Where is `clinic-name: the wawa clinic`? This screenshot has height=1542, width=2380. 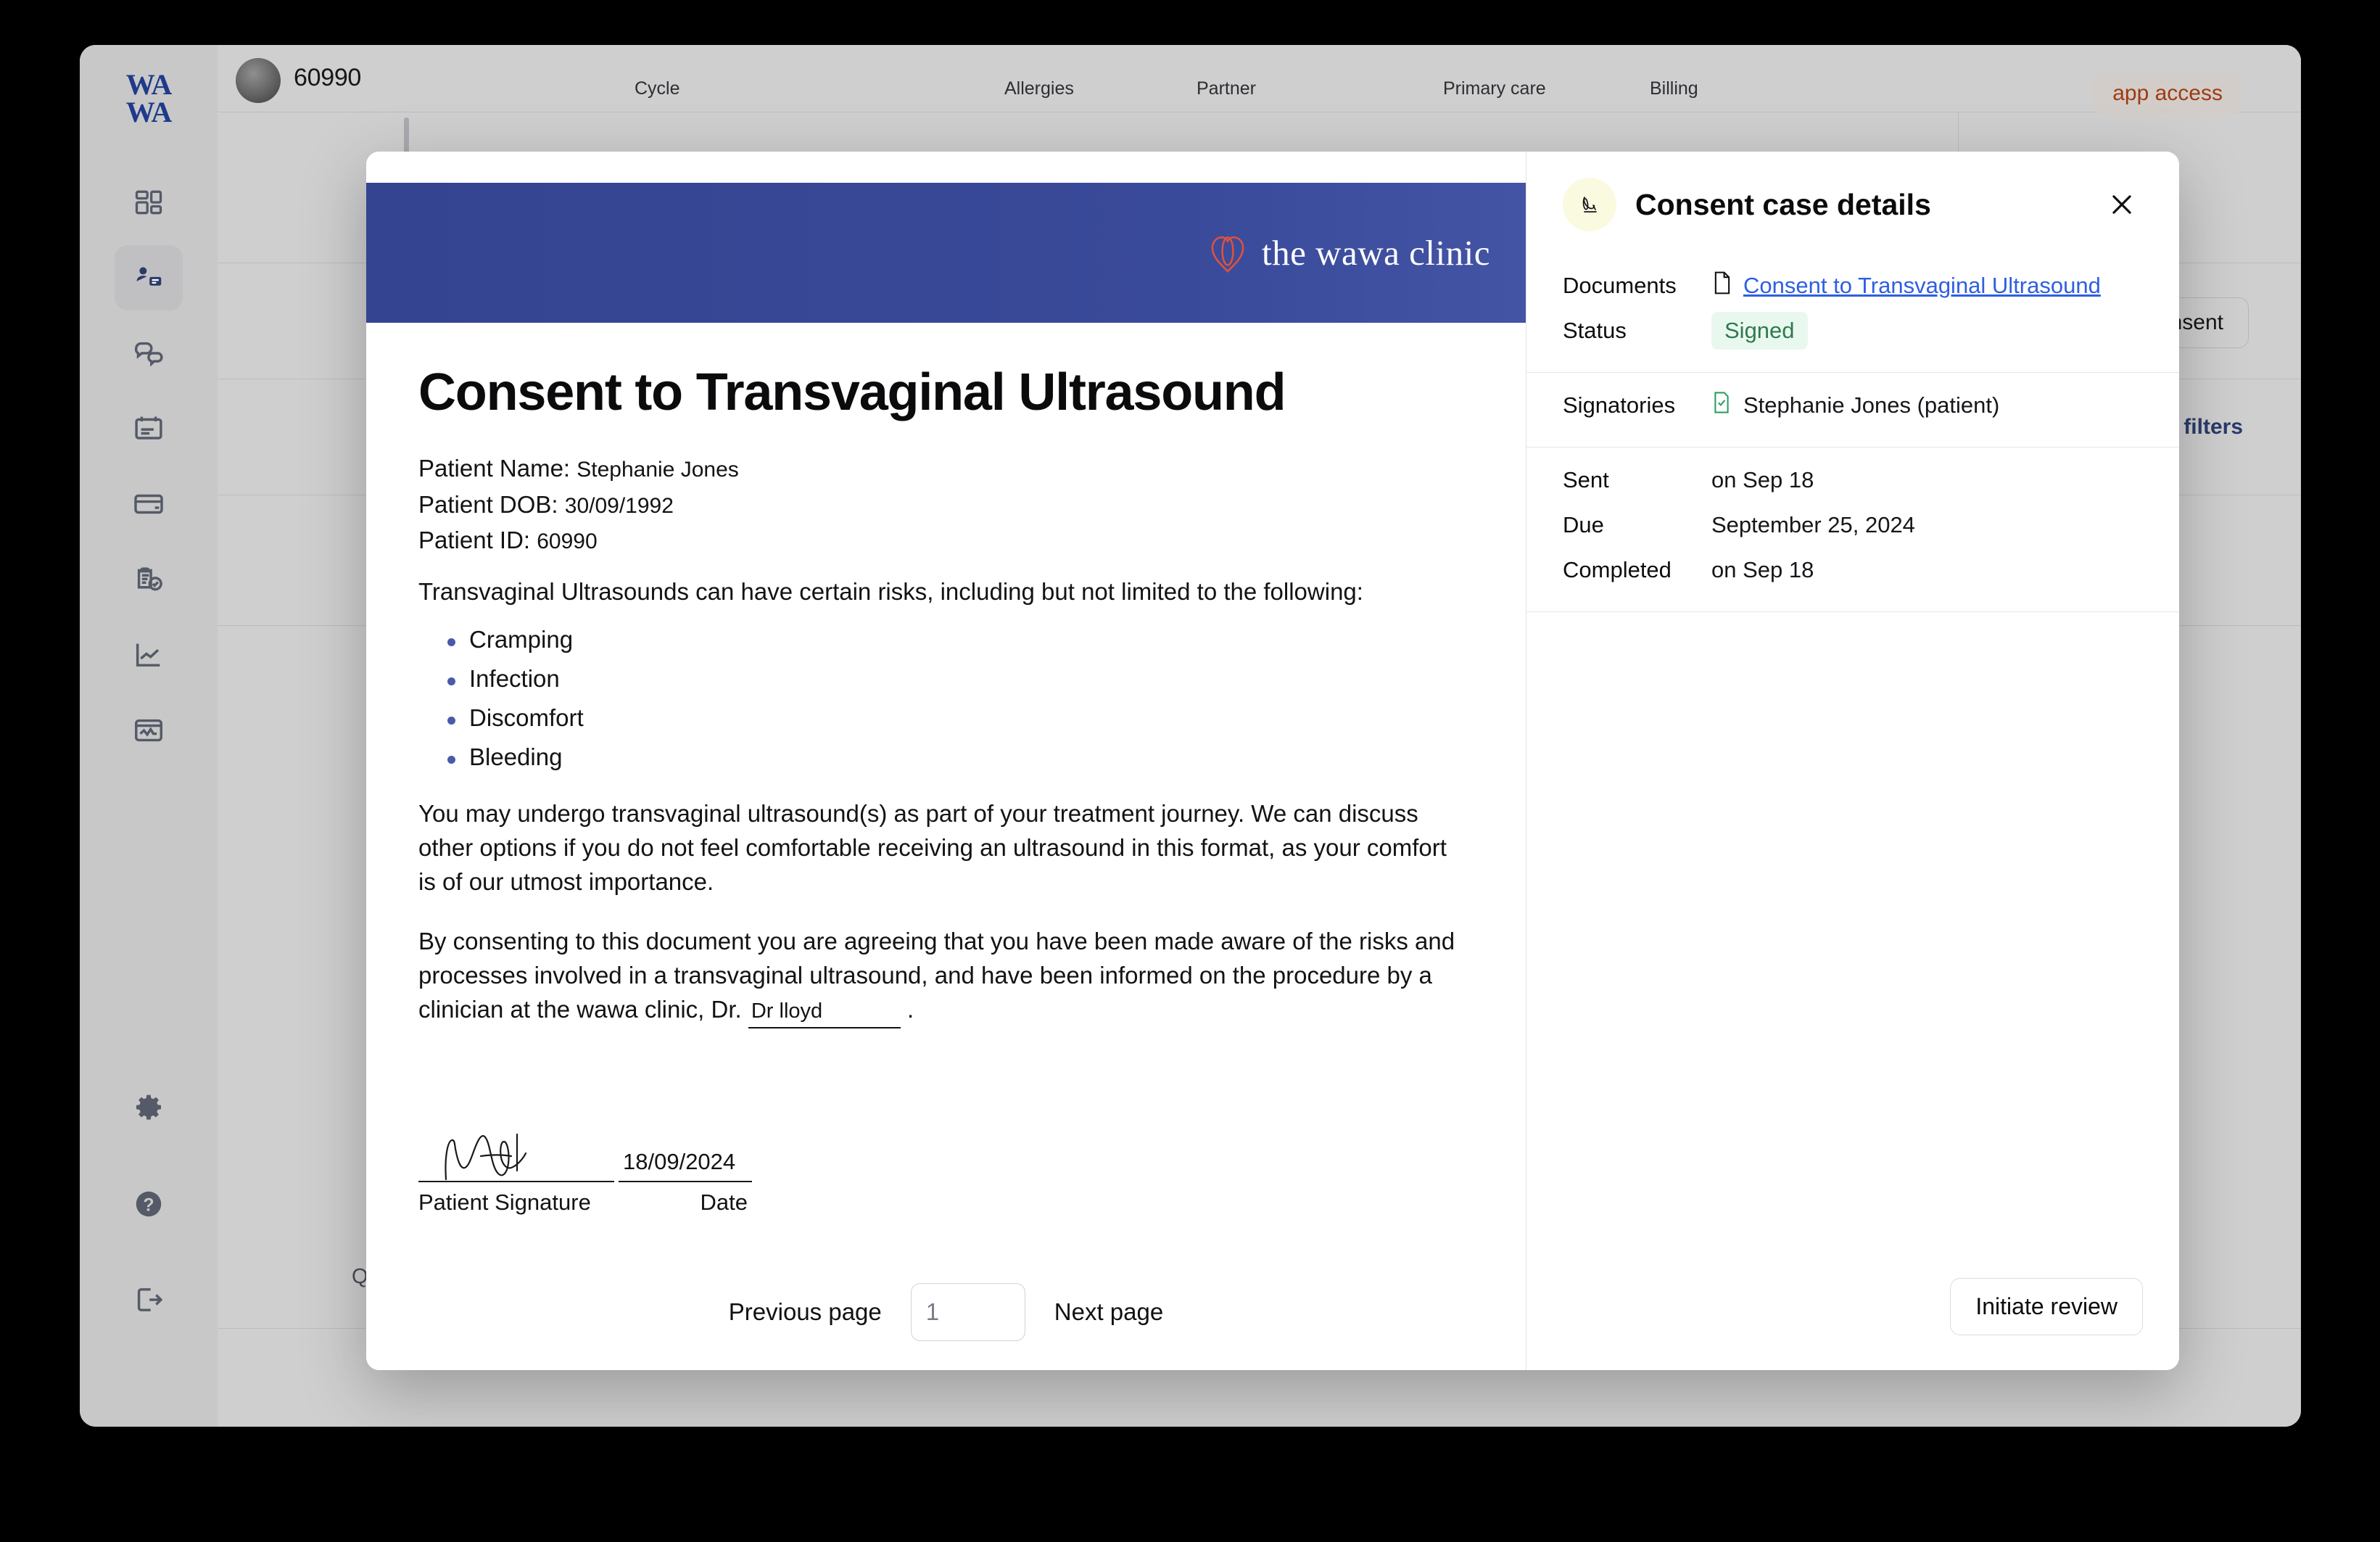
clinic-name: the wawa clinic is located at coordinates (1376, 253).